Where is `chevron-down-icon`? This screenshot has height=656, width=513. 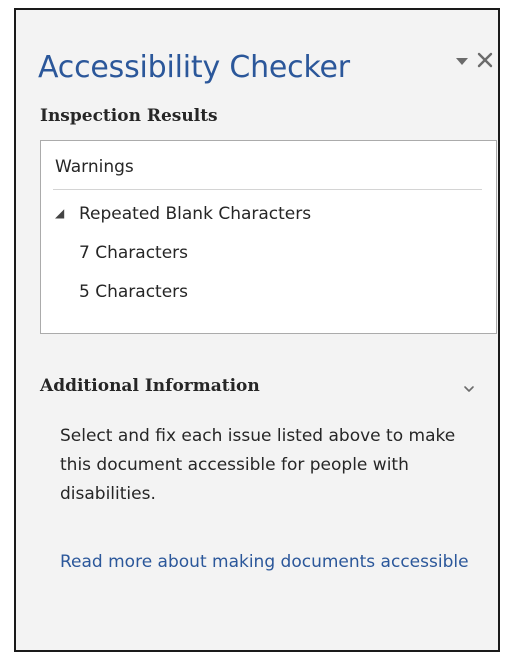 chevron-down-icon is located at coordinates (469, 389).